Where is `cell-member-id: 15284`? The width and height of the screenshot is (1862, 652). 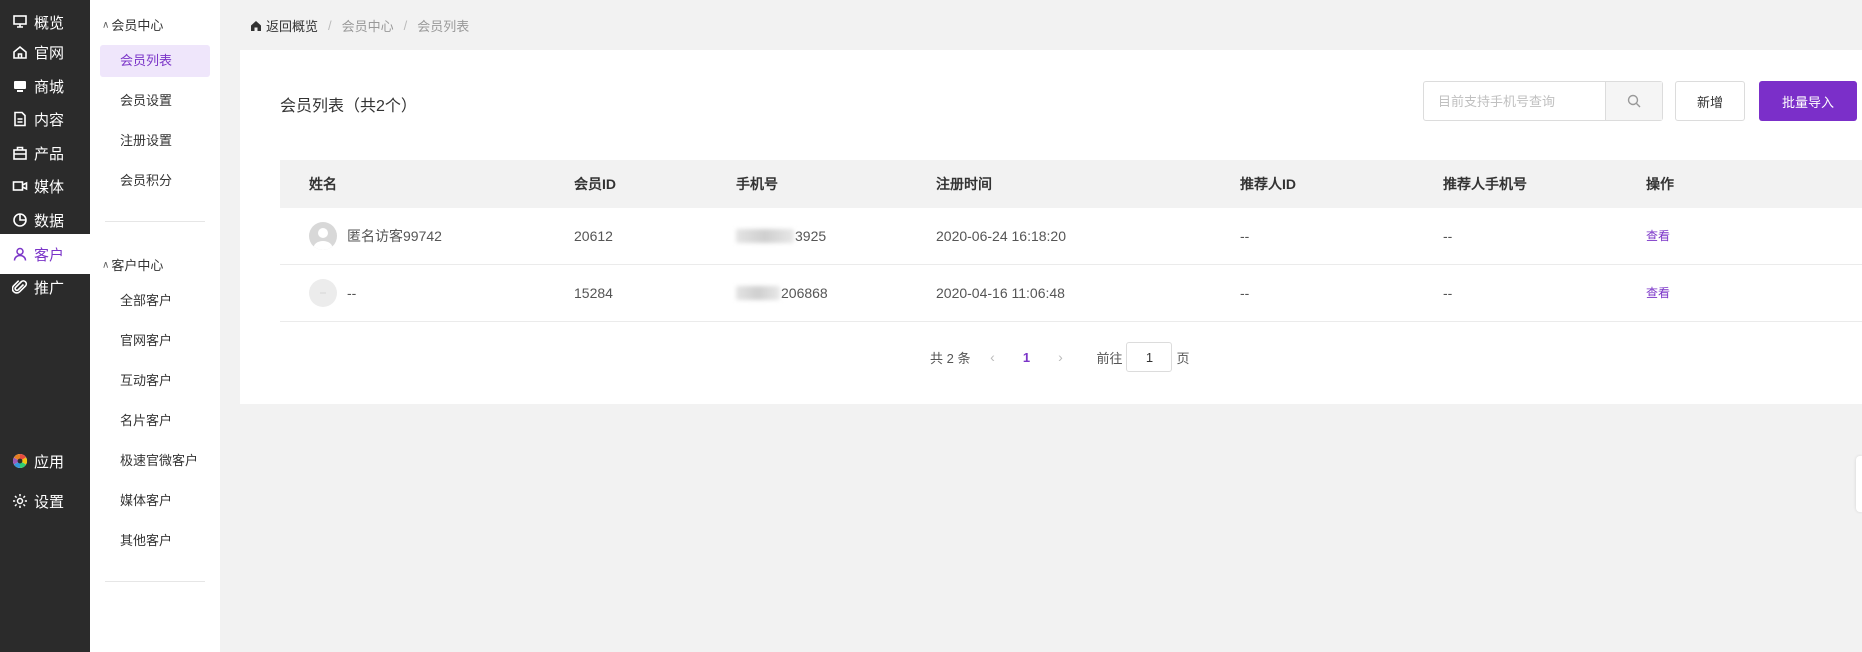 cell-member-id: 15284 is located at coordinates (593, 293).